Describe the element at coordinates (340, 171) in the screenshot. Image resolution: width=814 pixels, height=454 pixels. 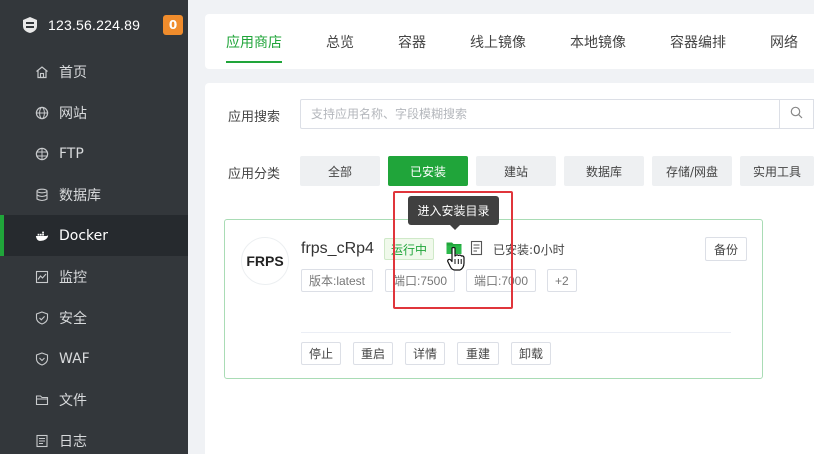
I see `category-all: 全部` at that location.